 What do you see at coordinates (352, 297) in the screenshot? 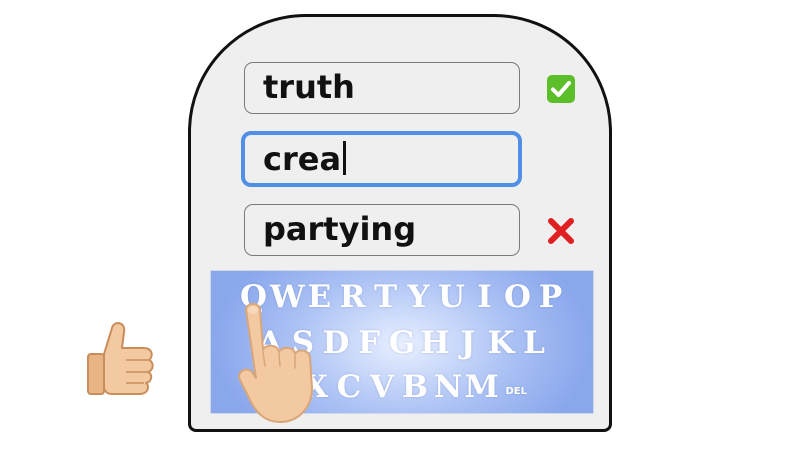
I see `key-r: R` at bounding box center [352, 297].